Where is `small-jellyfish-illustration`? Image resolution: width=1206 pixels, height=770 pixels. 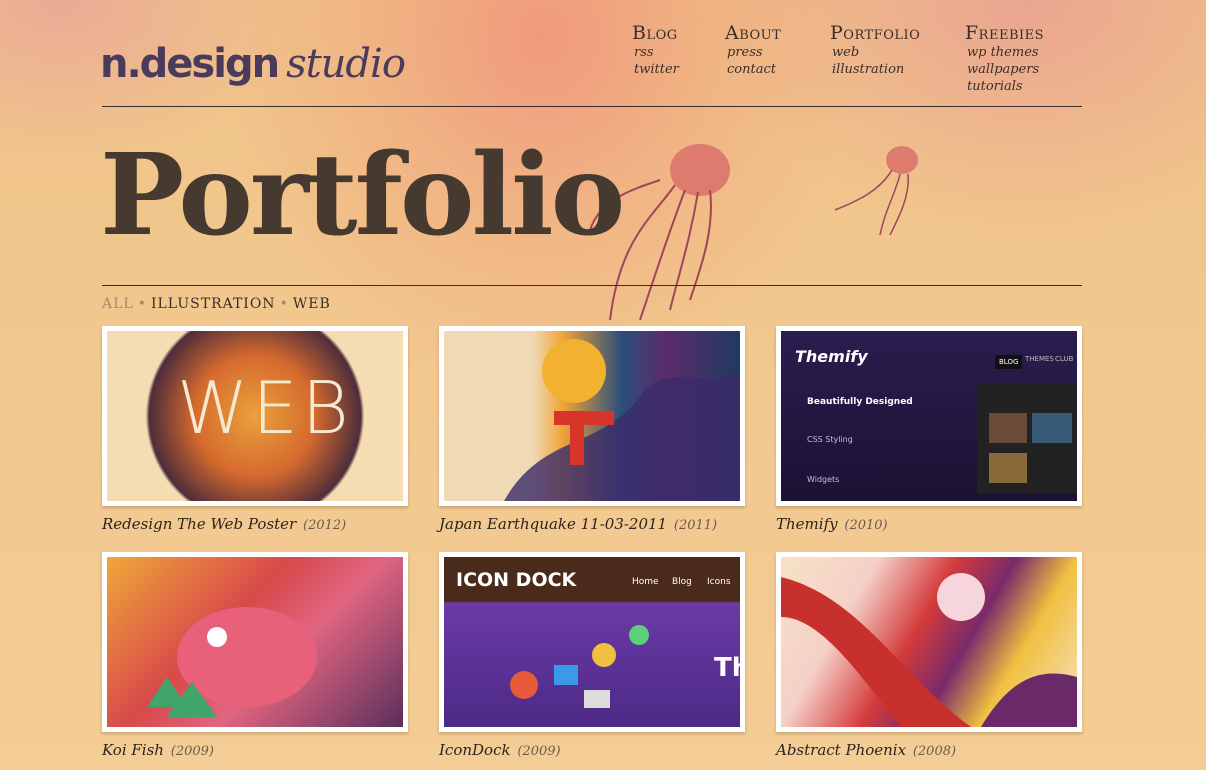 small-jellyfish-illustration is located at coordinates (876, 191).